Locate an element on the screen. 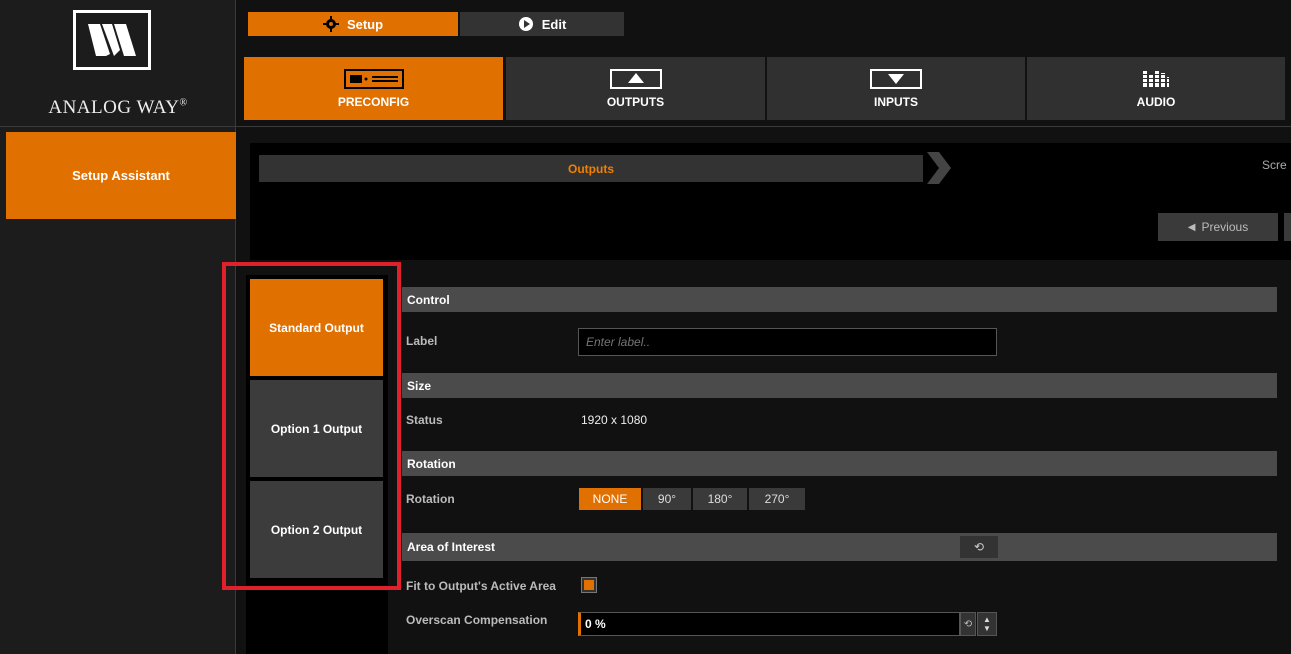 The height and width of the screenshot is (654, 1291). overscan-stepper: ▲ ▼ is located at coordinates (987, 624).